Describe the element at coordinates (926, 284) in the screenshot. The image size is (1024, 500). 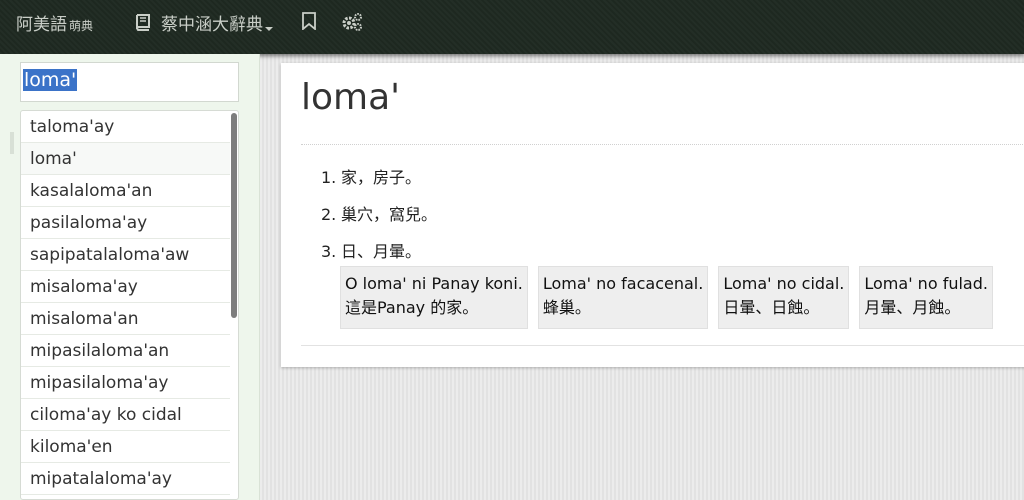
I see `example-amis: Loma' no fulad.` at that location.